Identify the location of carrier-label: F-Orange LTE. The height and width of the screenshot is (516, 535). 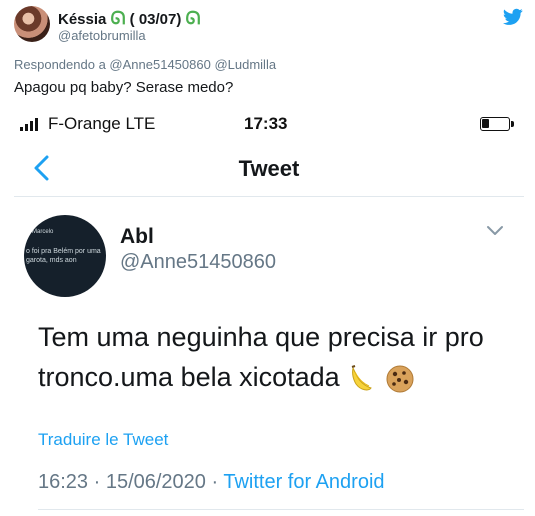
(102, 123).